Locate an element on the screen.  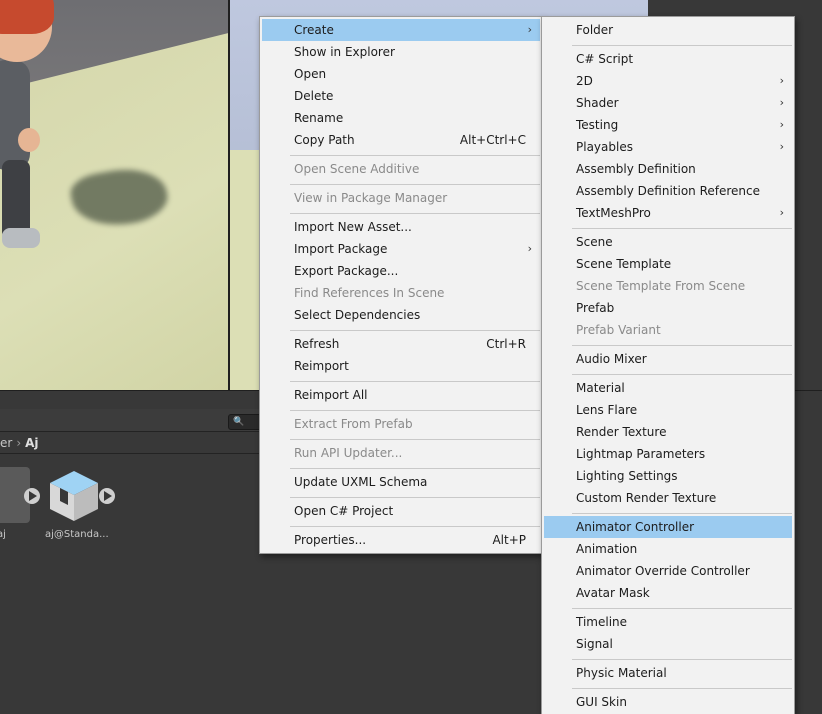
menu-item-label: Assembly Definition Reference is located at coordinates (668, 191).